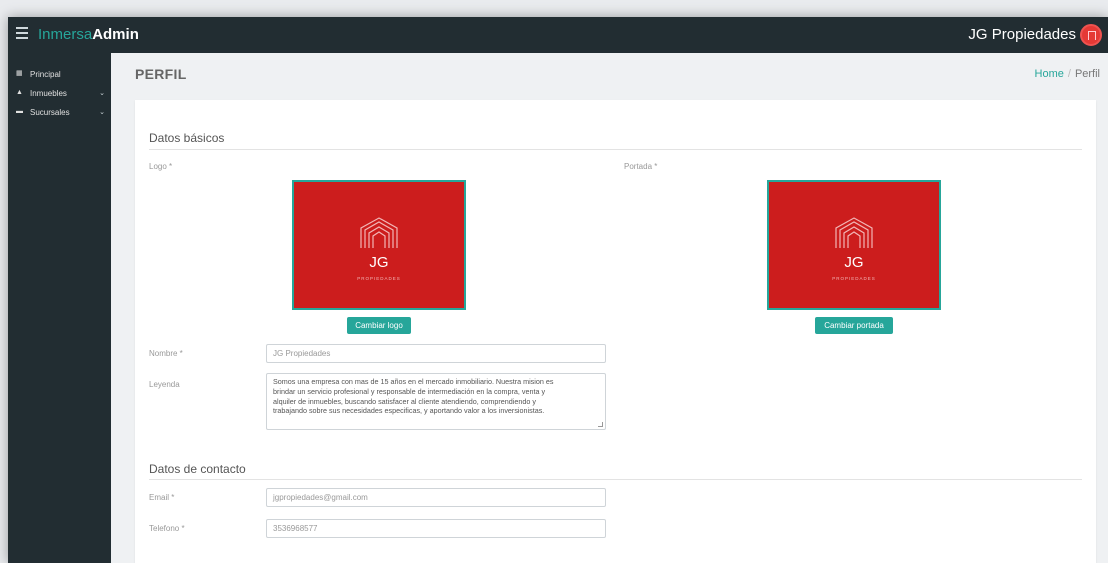  I want to click on phone-label: Telefono *, so click(167, 528).